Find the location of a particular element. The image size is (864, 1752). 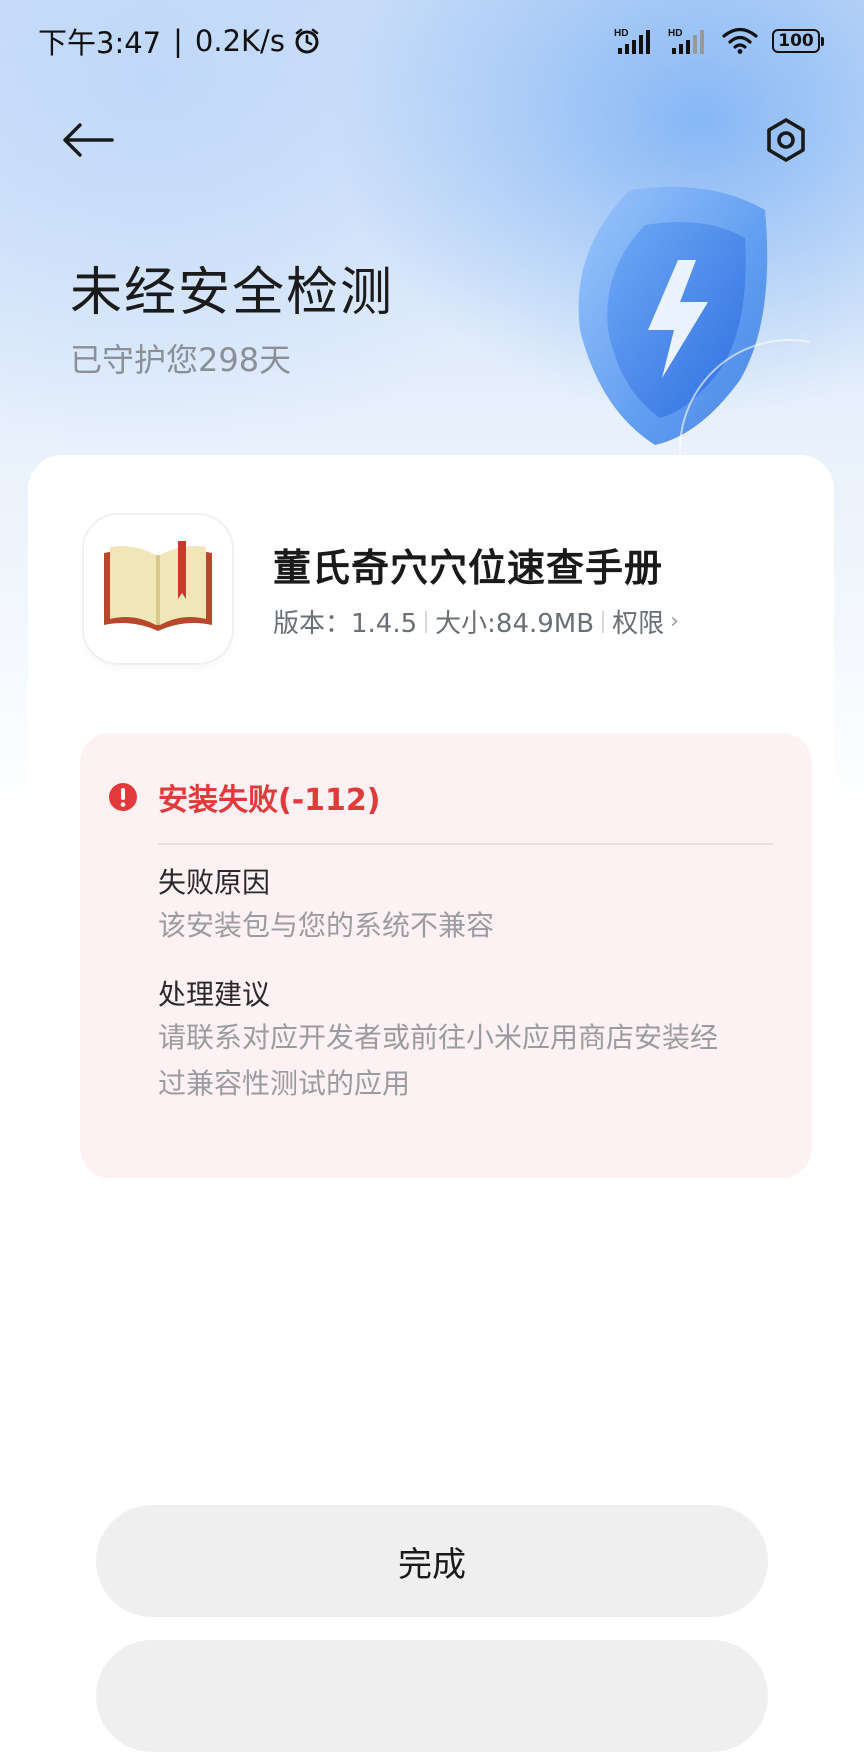

book-icon is located at coordinates (158, 586).